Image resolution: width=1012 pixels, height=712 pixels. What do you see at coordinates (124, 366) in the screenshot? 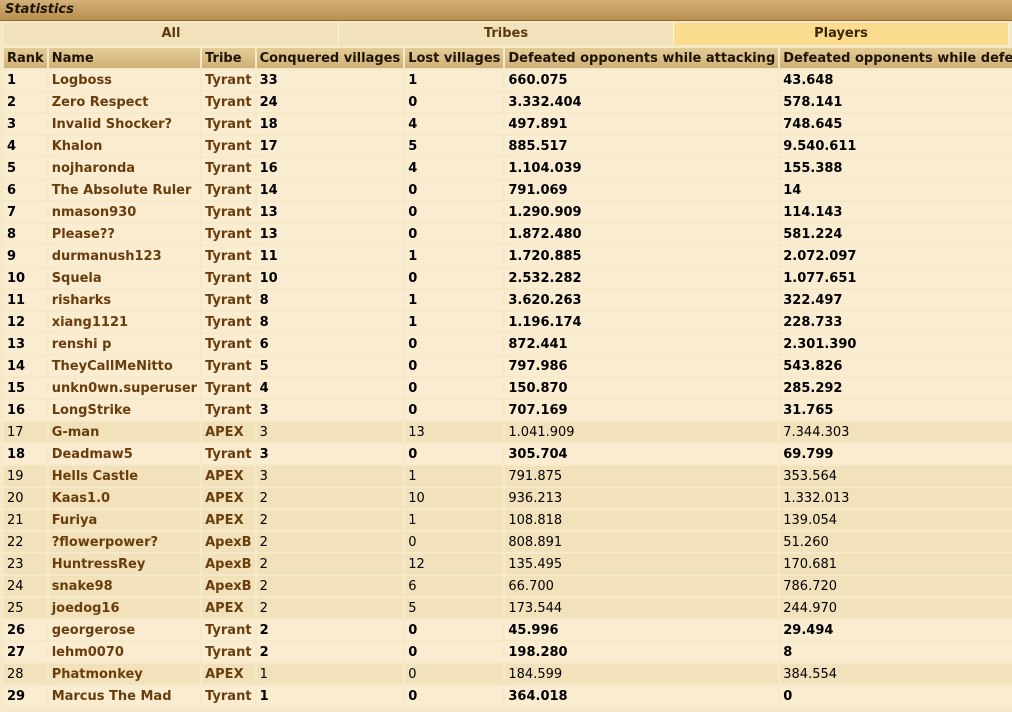
I see `cell-player-name: TheyCallMeNitto` at bounding box center [124, 366].